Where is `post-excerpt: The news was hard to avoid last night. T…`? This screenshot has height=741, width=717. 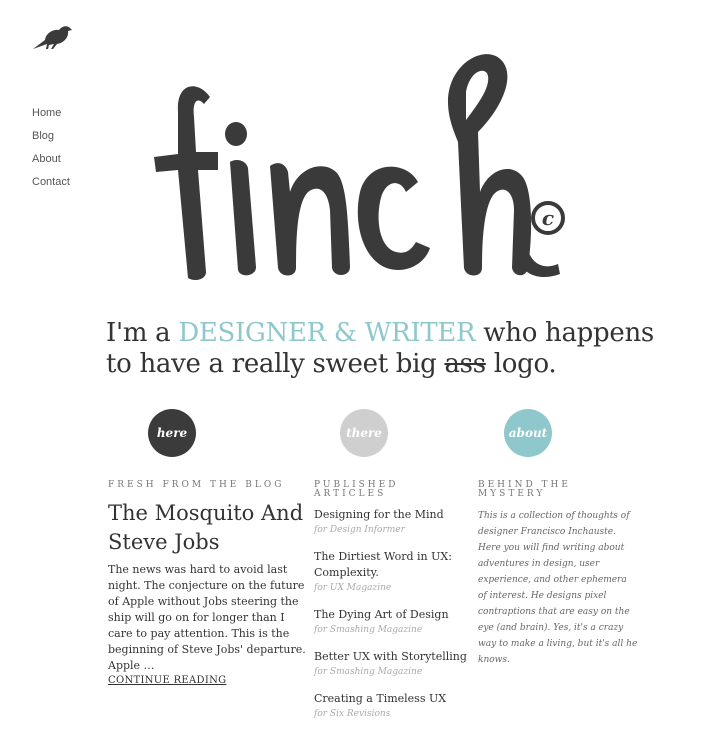 post-excerpt: The news was hard to avoid last night. T… is located at coordinates (207, 617).